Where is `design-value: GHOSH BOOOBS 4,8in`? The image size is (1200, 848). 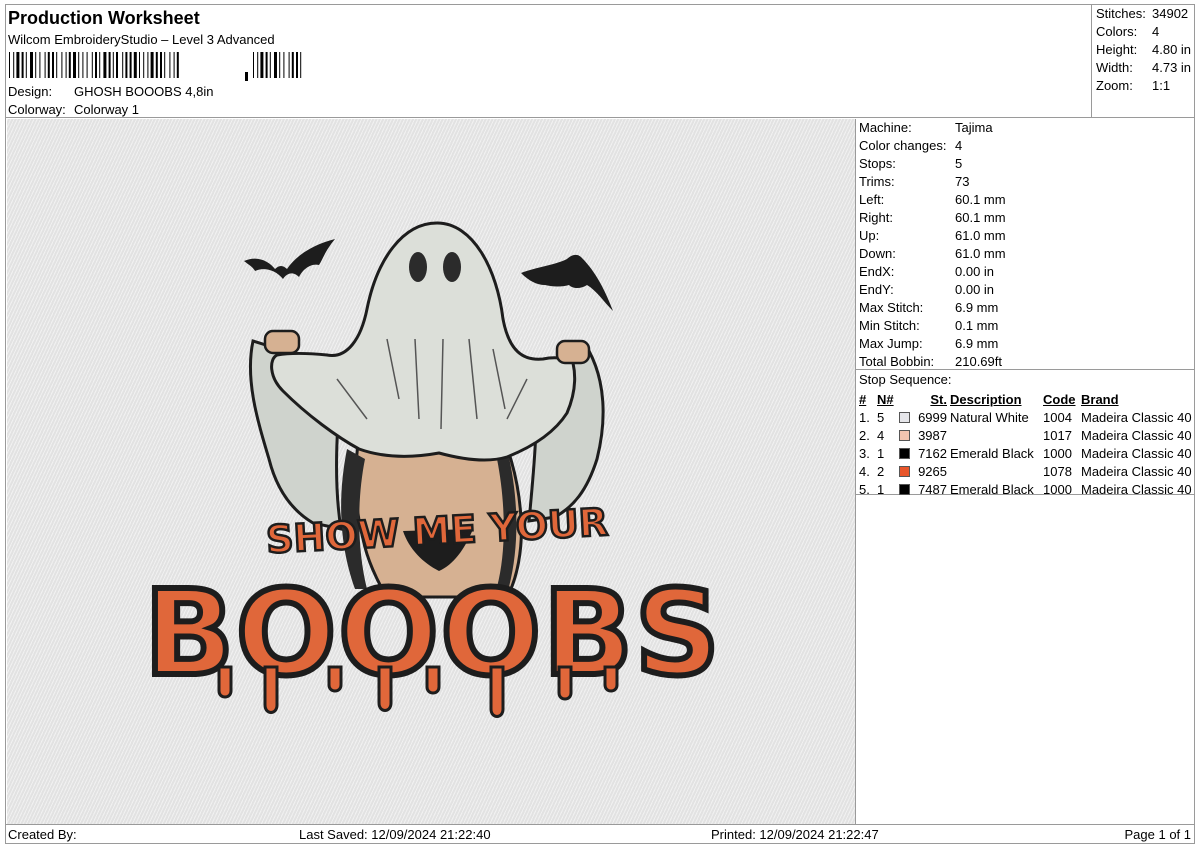 design-value: GHOSH BOOOBS 4,8in is located at coordinates (144, 91).